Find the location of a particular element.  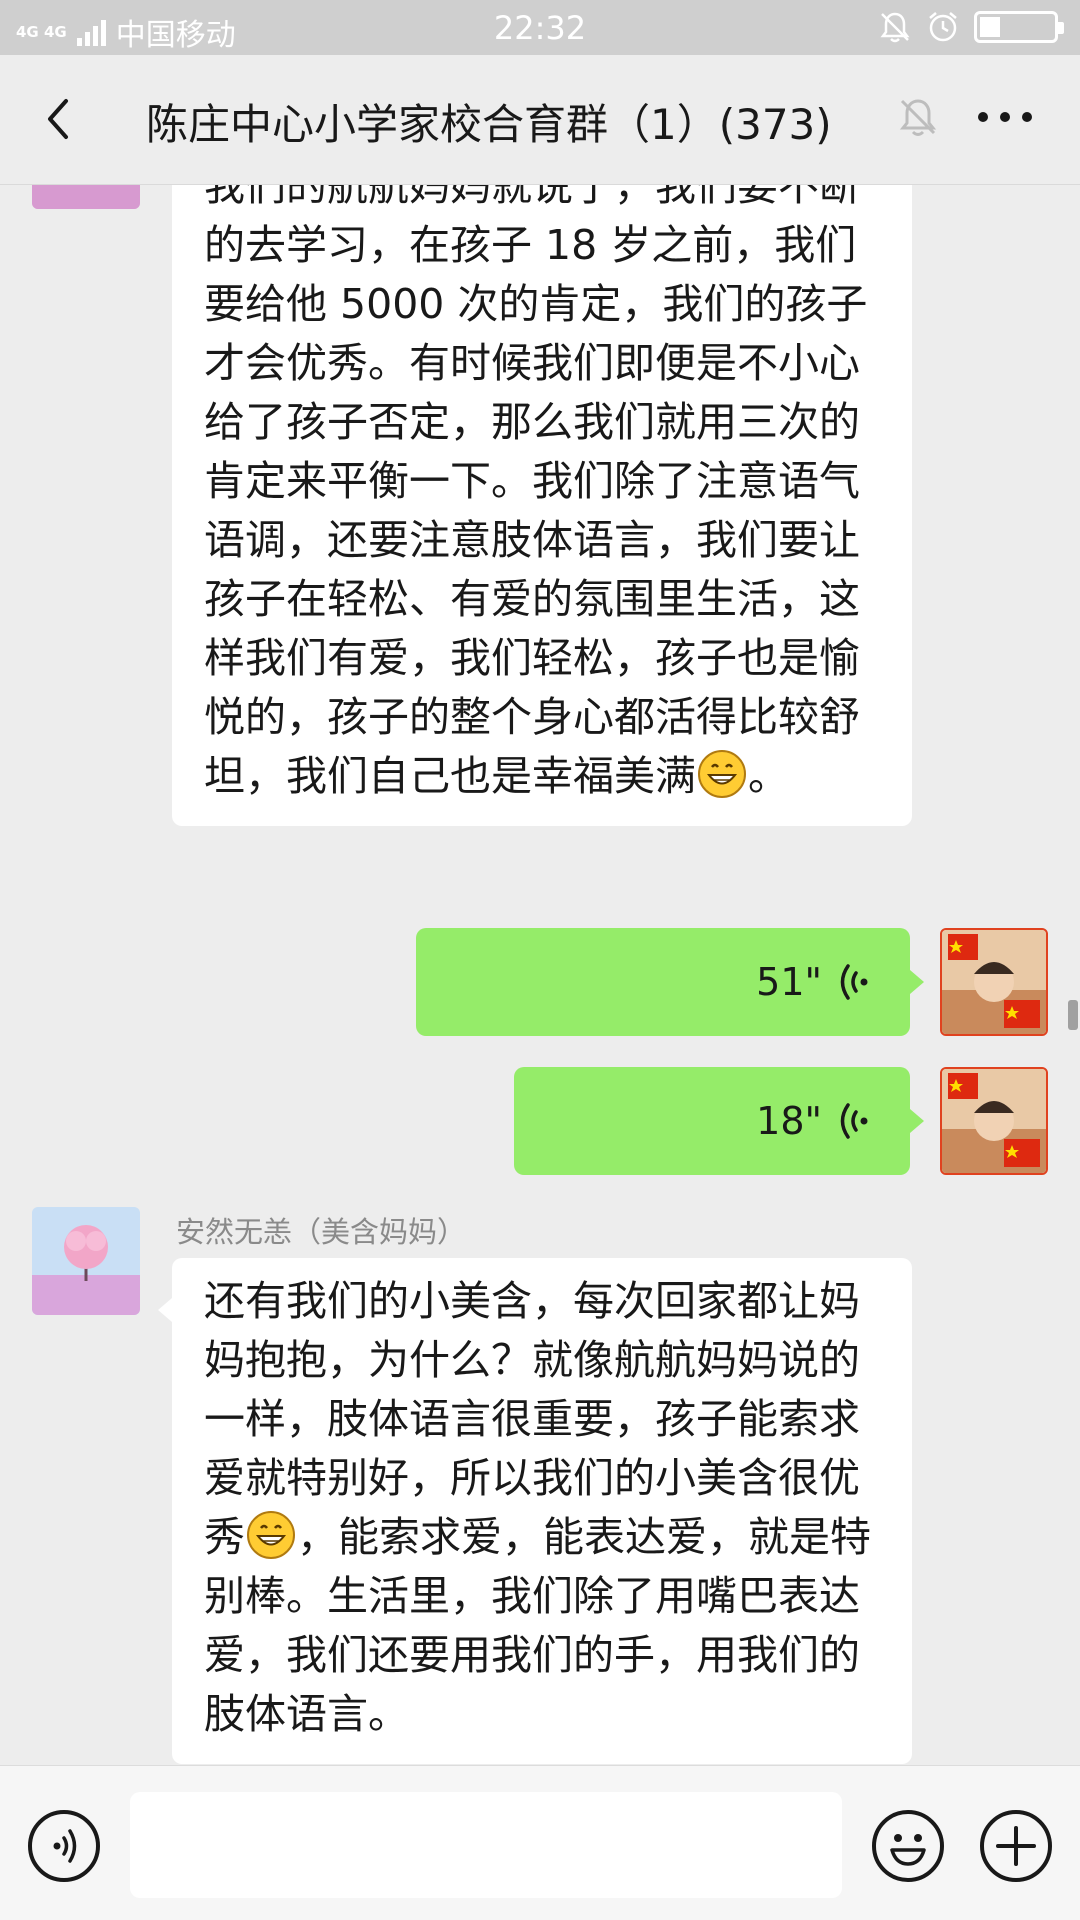

message-text-tail: 。 is located at coordinates (768, 776).